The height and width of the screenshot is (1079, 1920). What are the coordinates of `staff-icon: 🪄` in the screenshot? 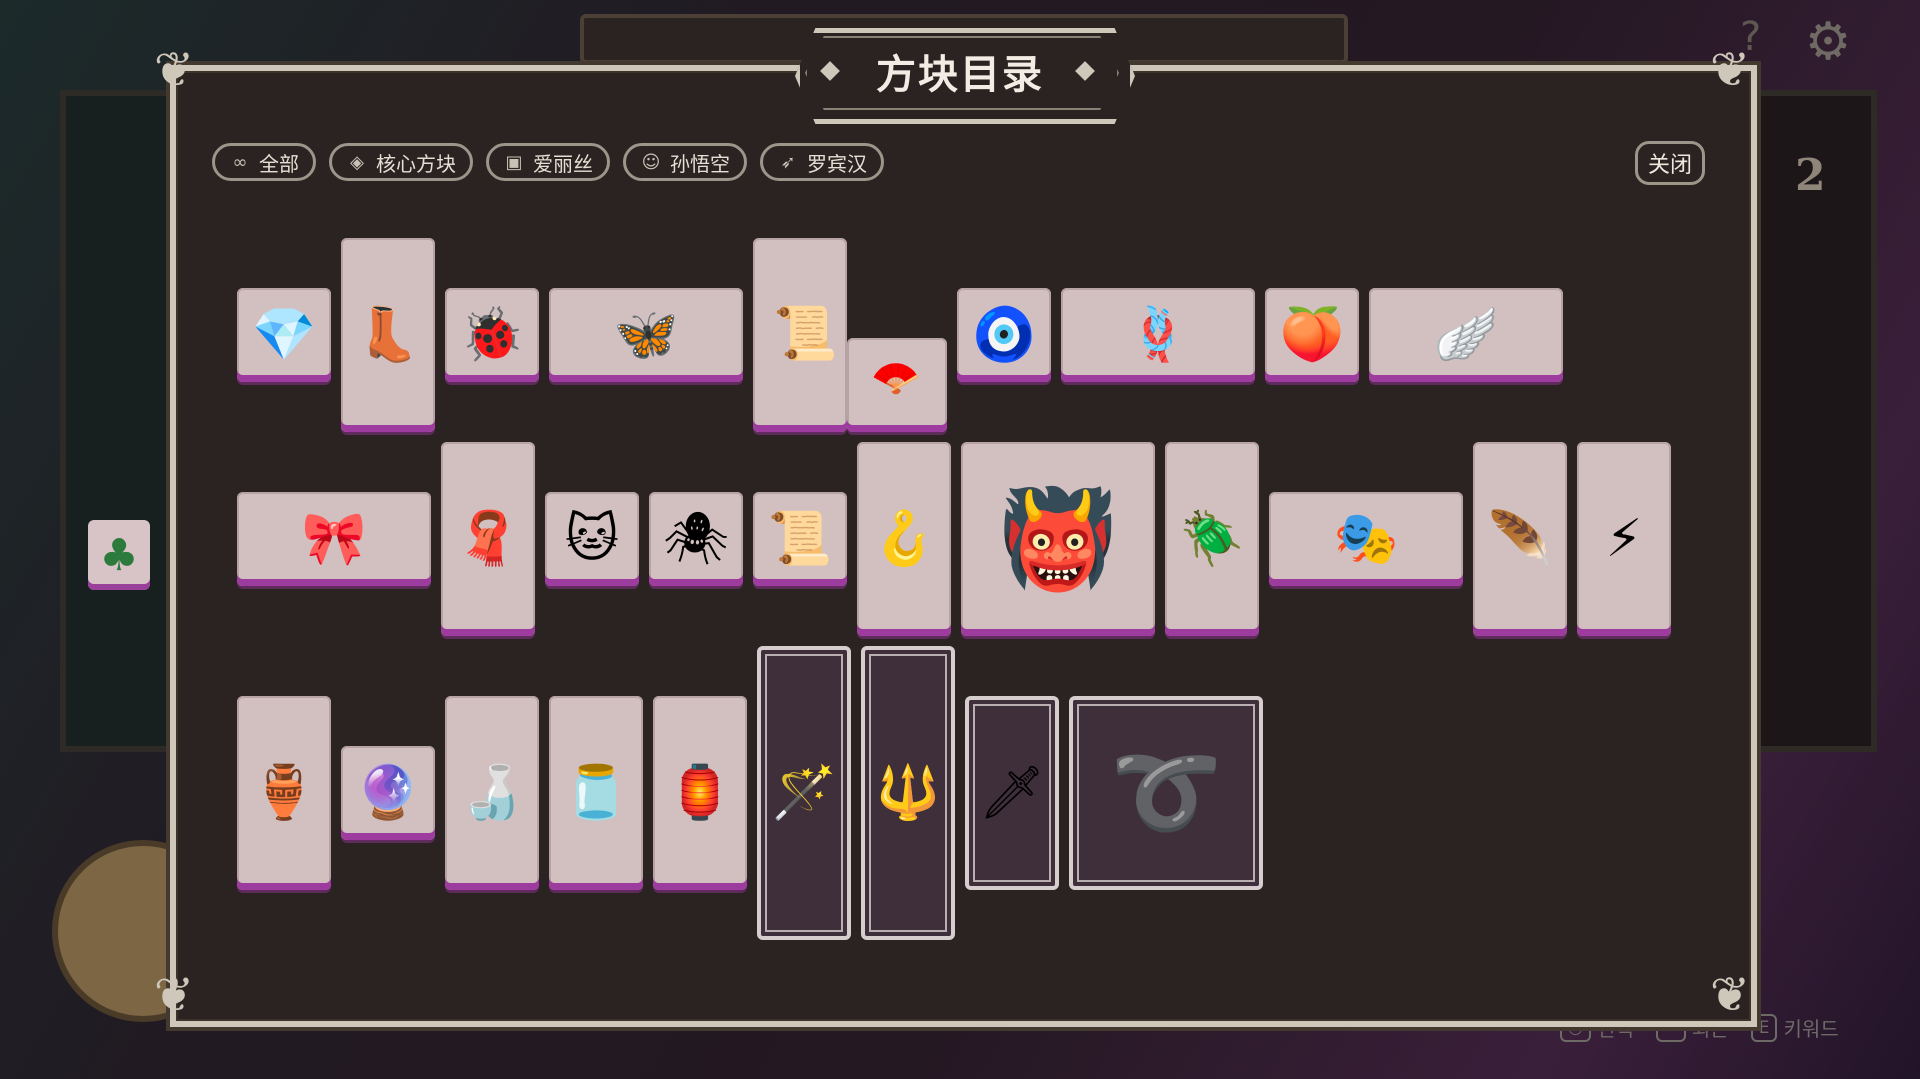 It's located at (804, 793).